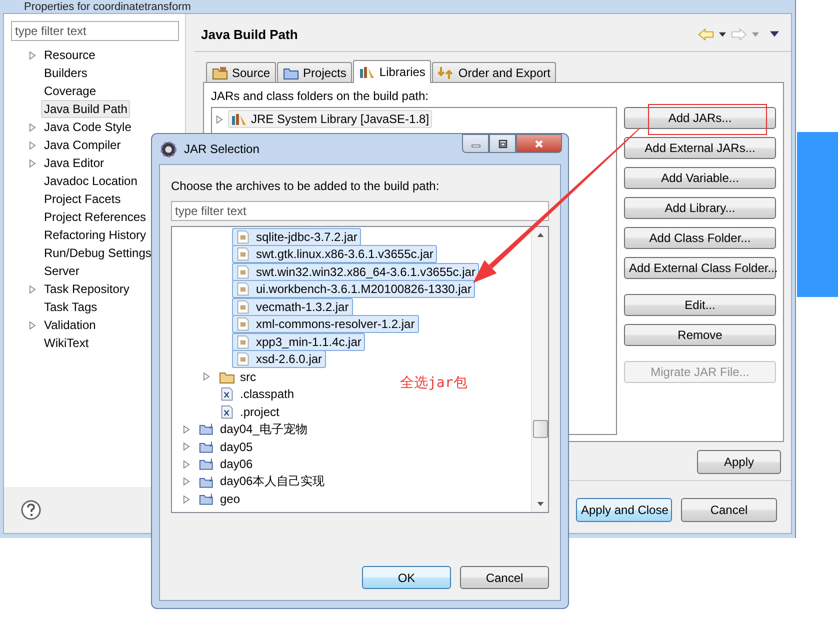 The height and width of the screenshot is (637, 838). Describe the element at coordinates (90, 181) in the screenshot. I see `sidebar-item: Javadoc Location` at that location.